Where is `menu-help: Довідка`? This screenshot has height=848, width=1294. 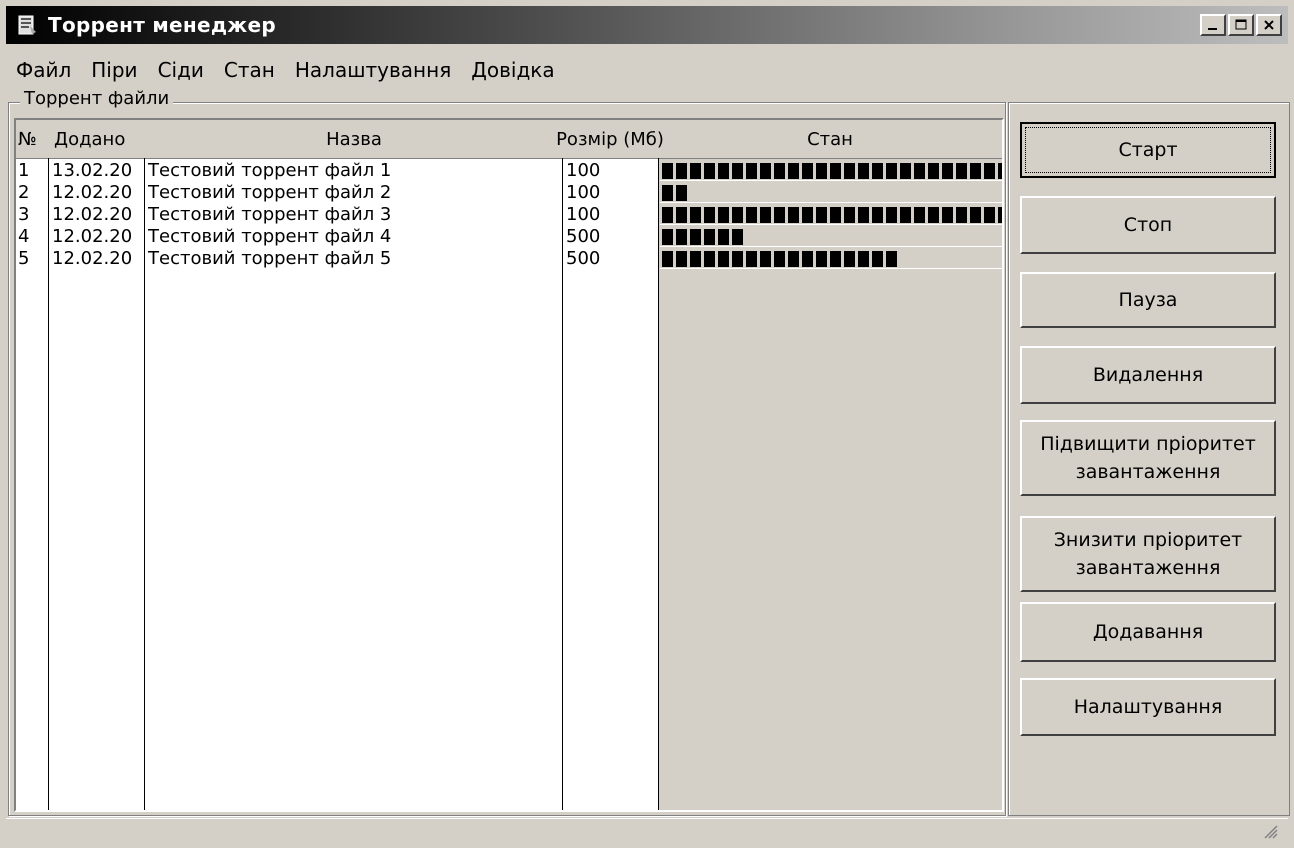 menu-help: Довідка is located at coordinates (512, 71).